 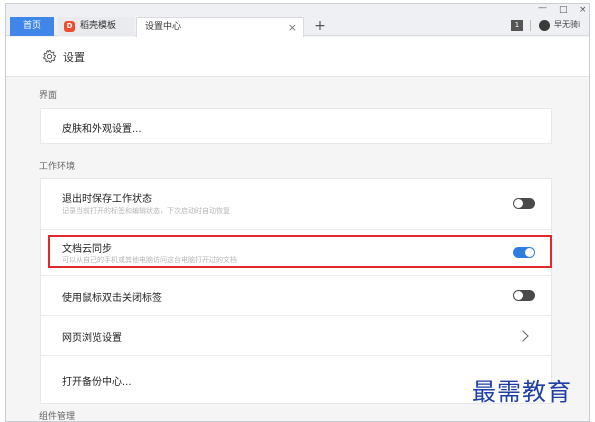 What do you see at coordinates (69, 26) in the screenshot?
I see `docer-logo-icon: D` at bounding box center [69, 26].